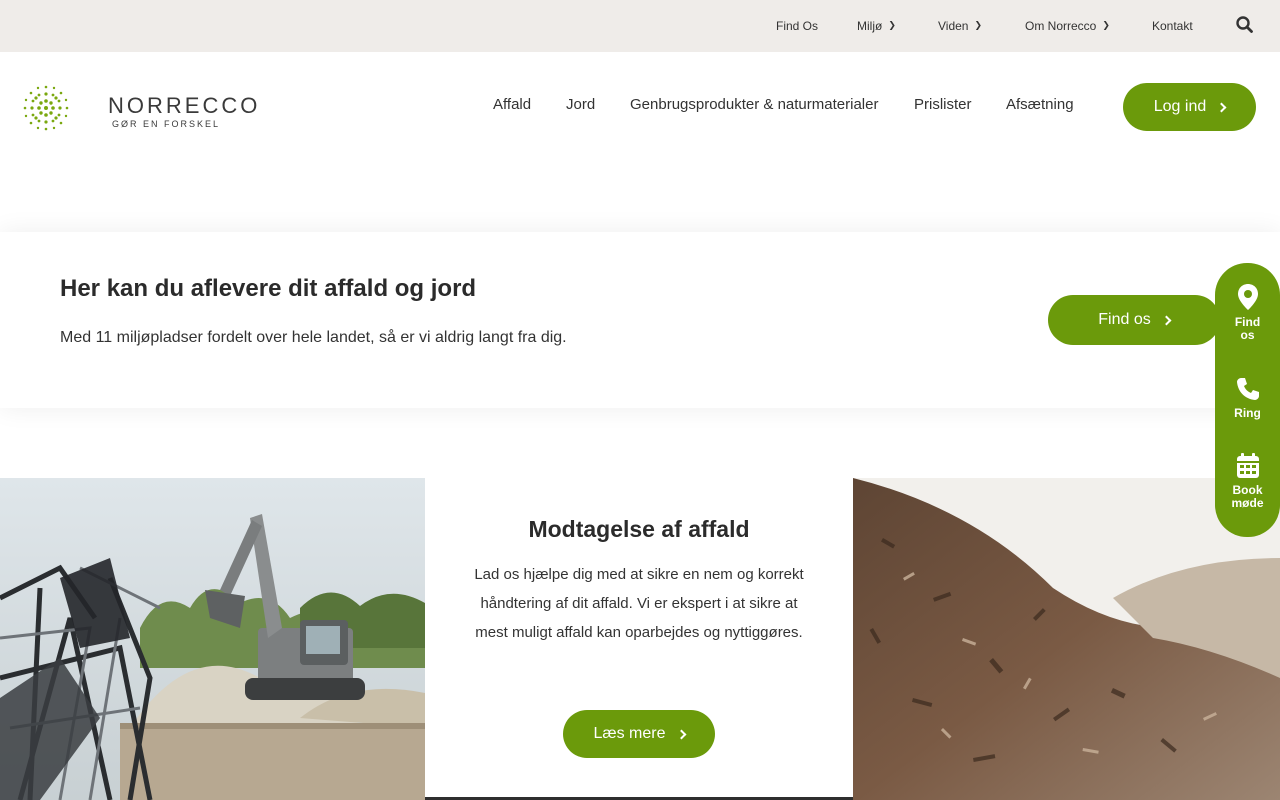  I want to click on utility-link-om-norrecco: Om Norrecco ❯, so click(1067, 26).